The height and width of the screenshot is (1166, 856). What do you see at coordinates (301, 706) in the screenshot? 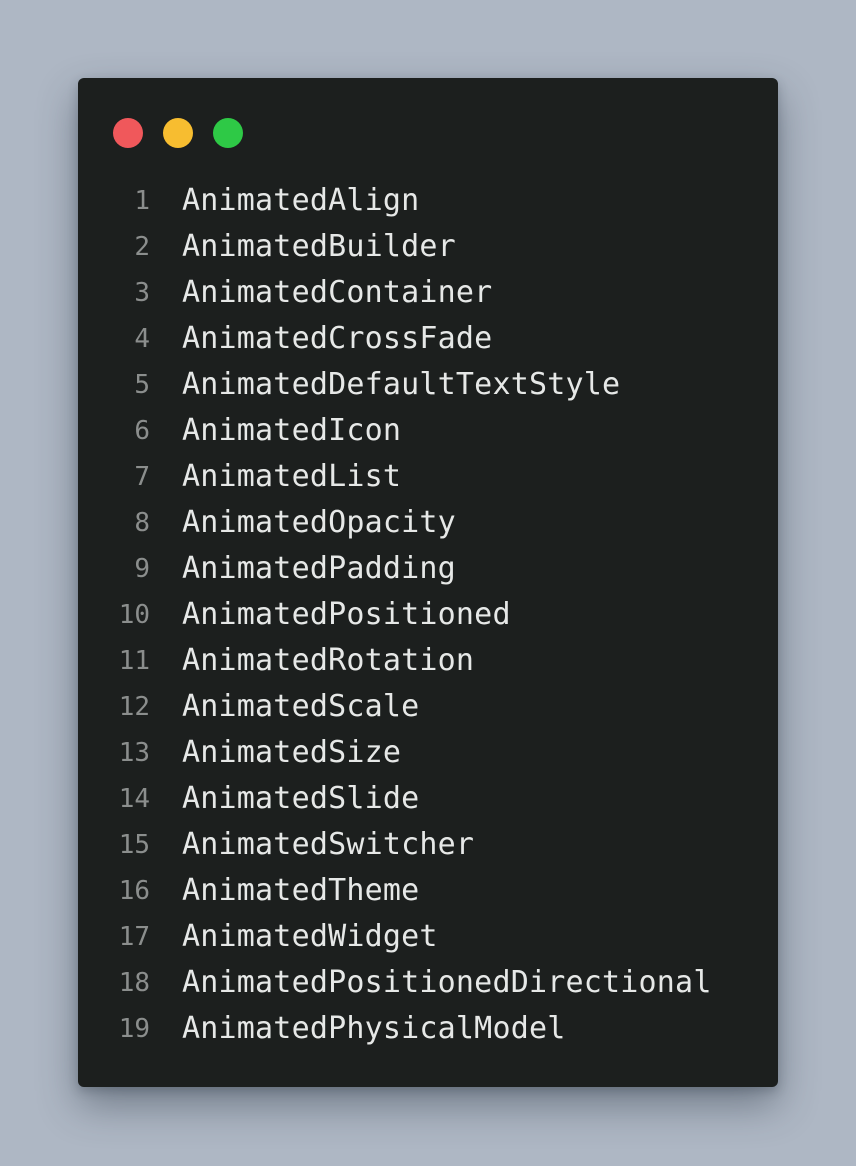
I see `code-text: AnimatedScale` at bounding box center [301, 706].